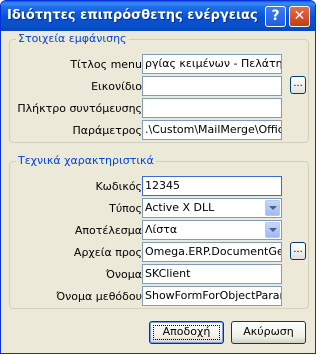 The width and height of the screenshot is (320, 356). What do you see at coordinates (299, 16) in the screenshot?
I see `close-button: ✕` at bounding box center [299, 16].